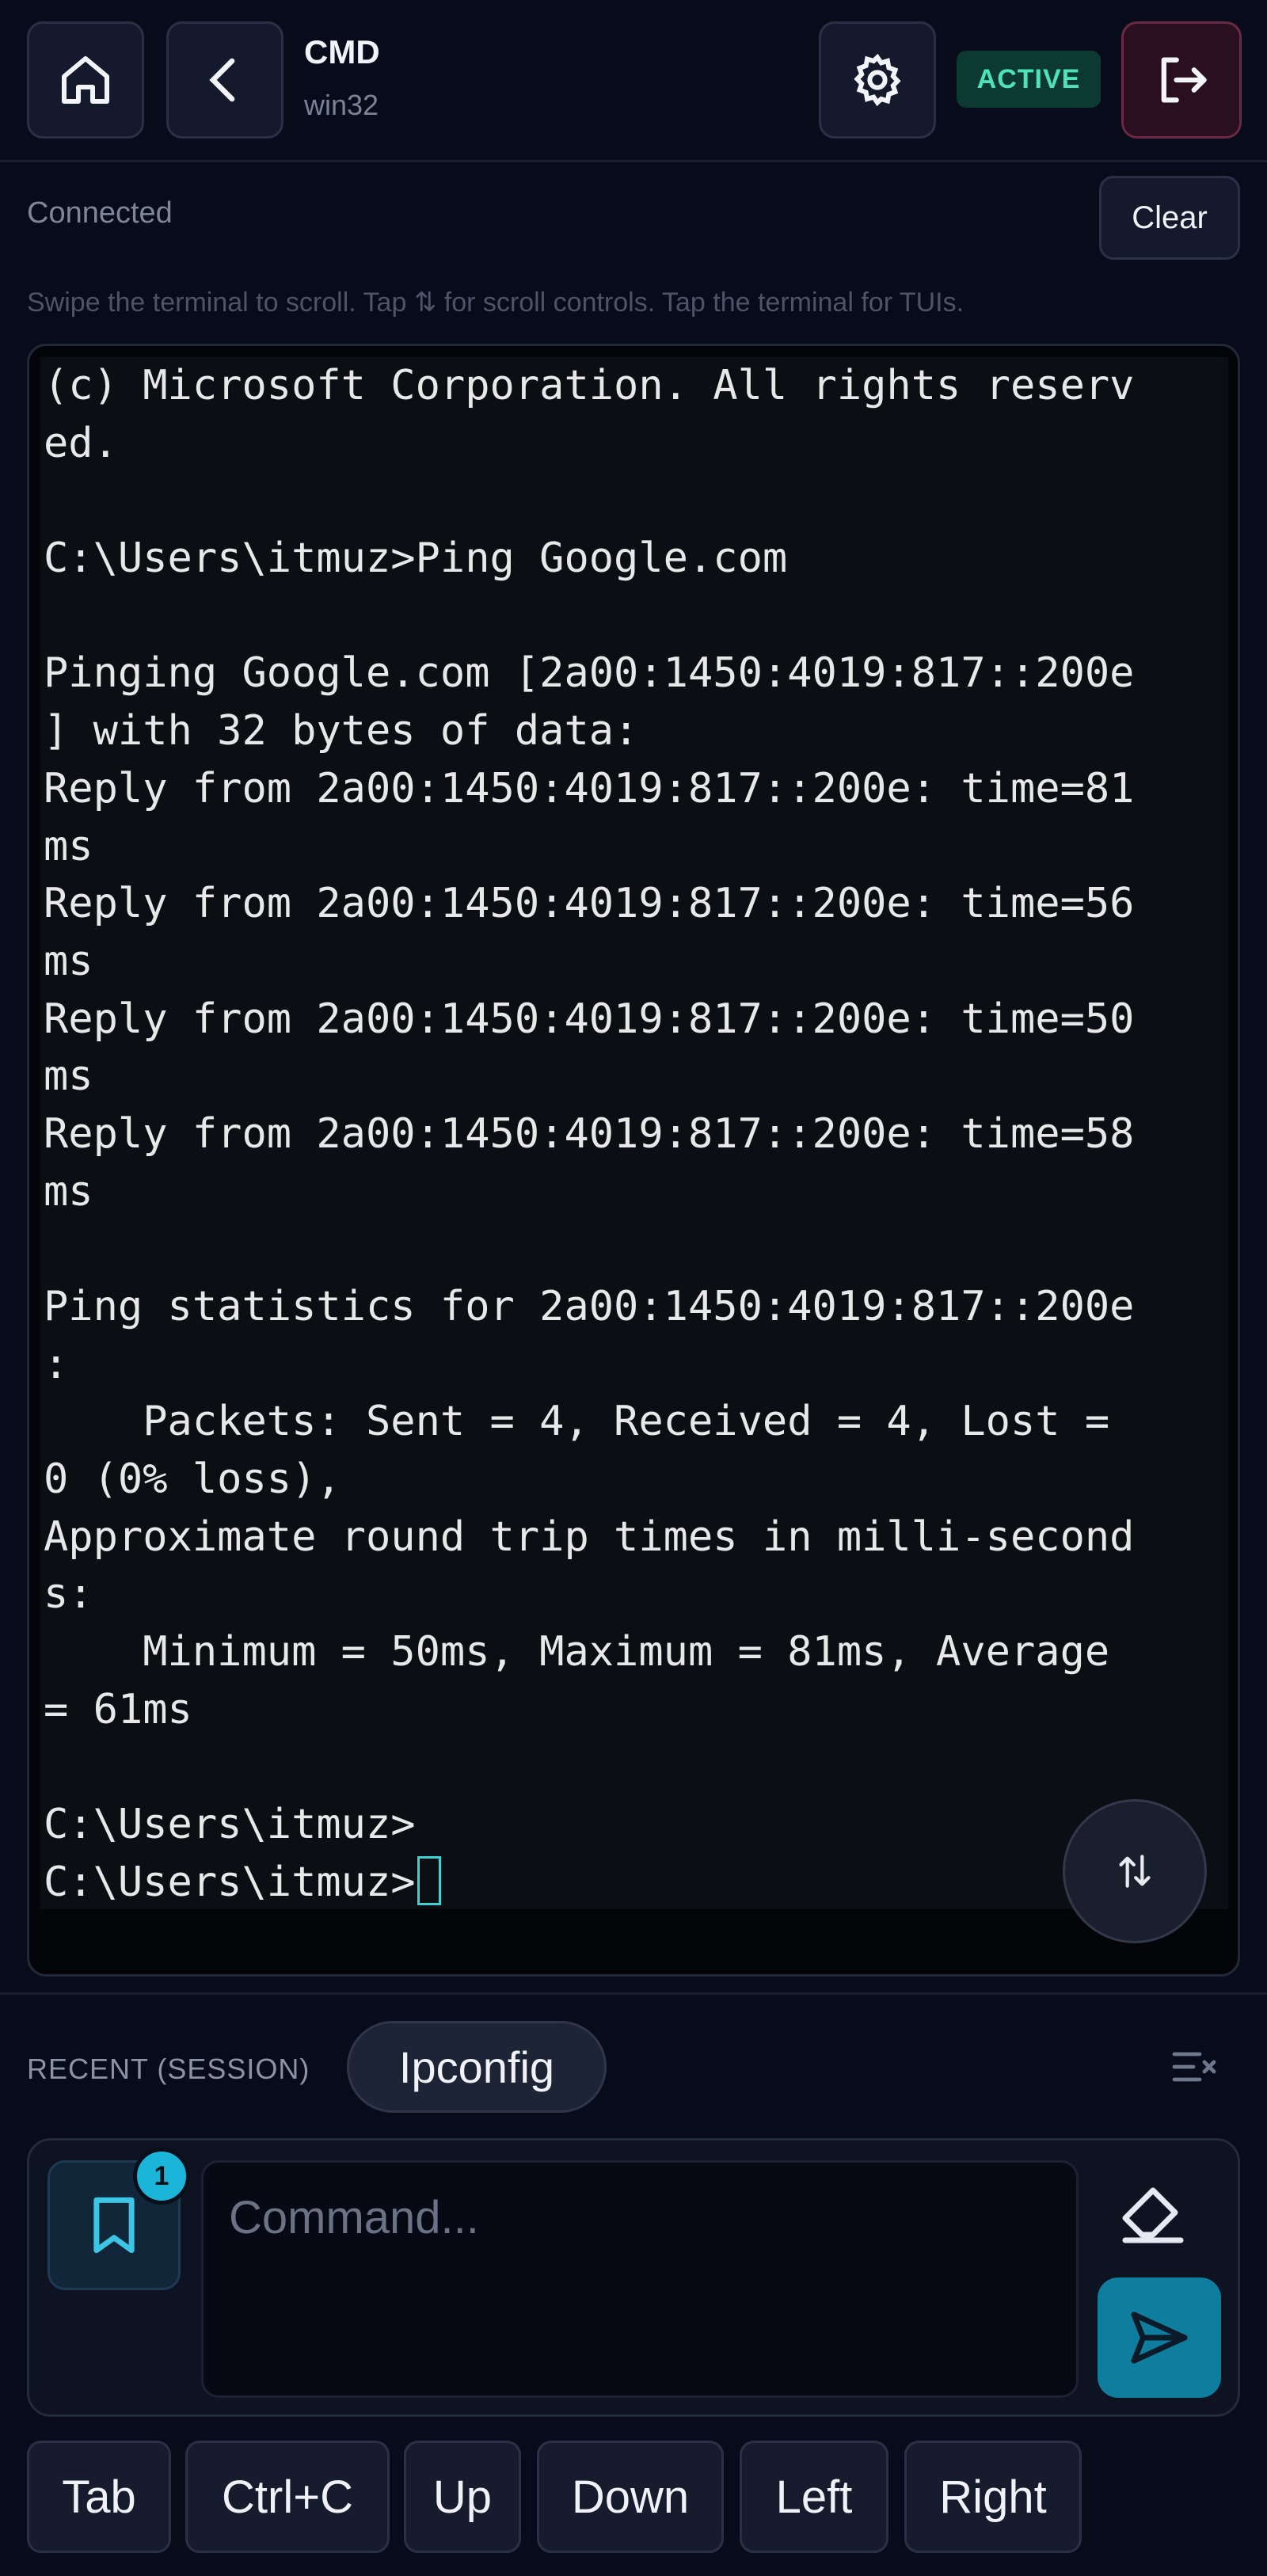 The width and height of the screenshot is (1267, 2576). I want to click on send-button, so click(1159, 2337).